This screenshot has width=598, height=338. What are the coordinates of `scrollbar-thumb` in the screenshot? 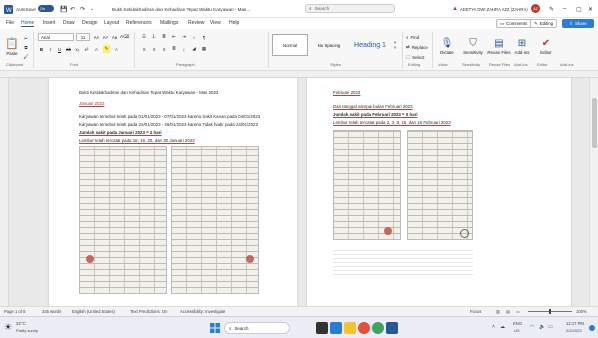 It's located at (594, 123).